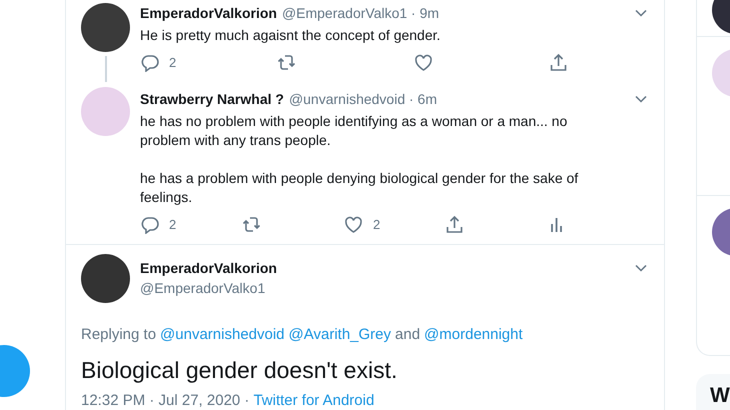 This screenshot has width=730, height=410. I want to click on tweet-text: he has no problem with people identifying as a woman or a man... no problem with any trans people. he has a problem with people denying biological gender for the sake of feelings., so click(360, 159).